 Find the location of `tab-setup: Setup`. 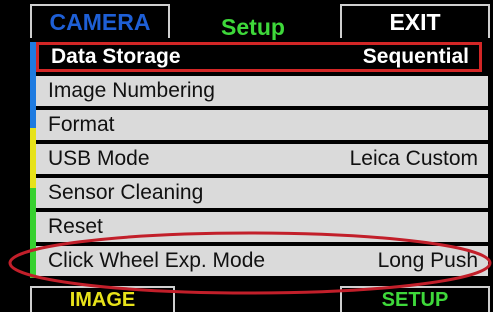

tab-setup: Setup is located at coordinates (253, 27).